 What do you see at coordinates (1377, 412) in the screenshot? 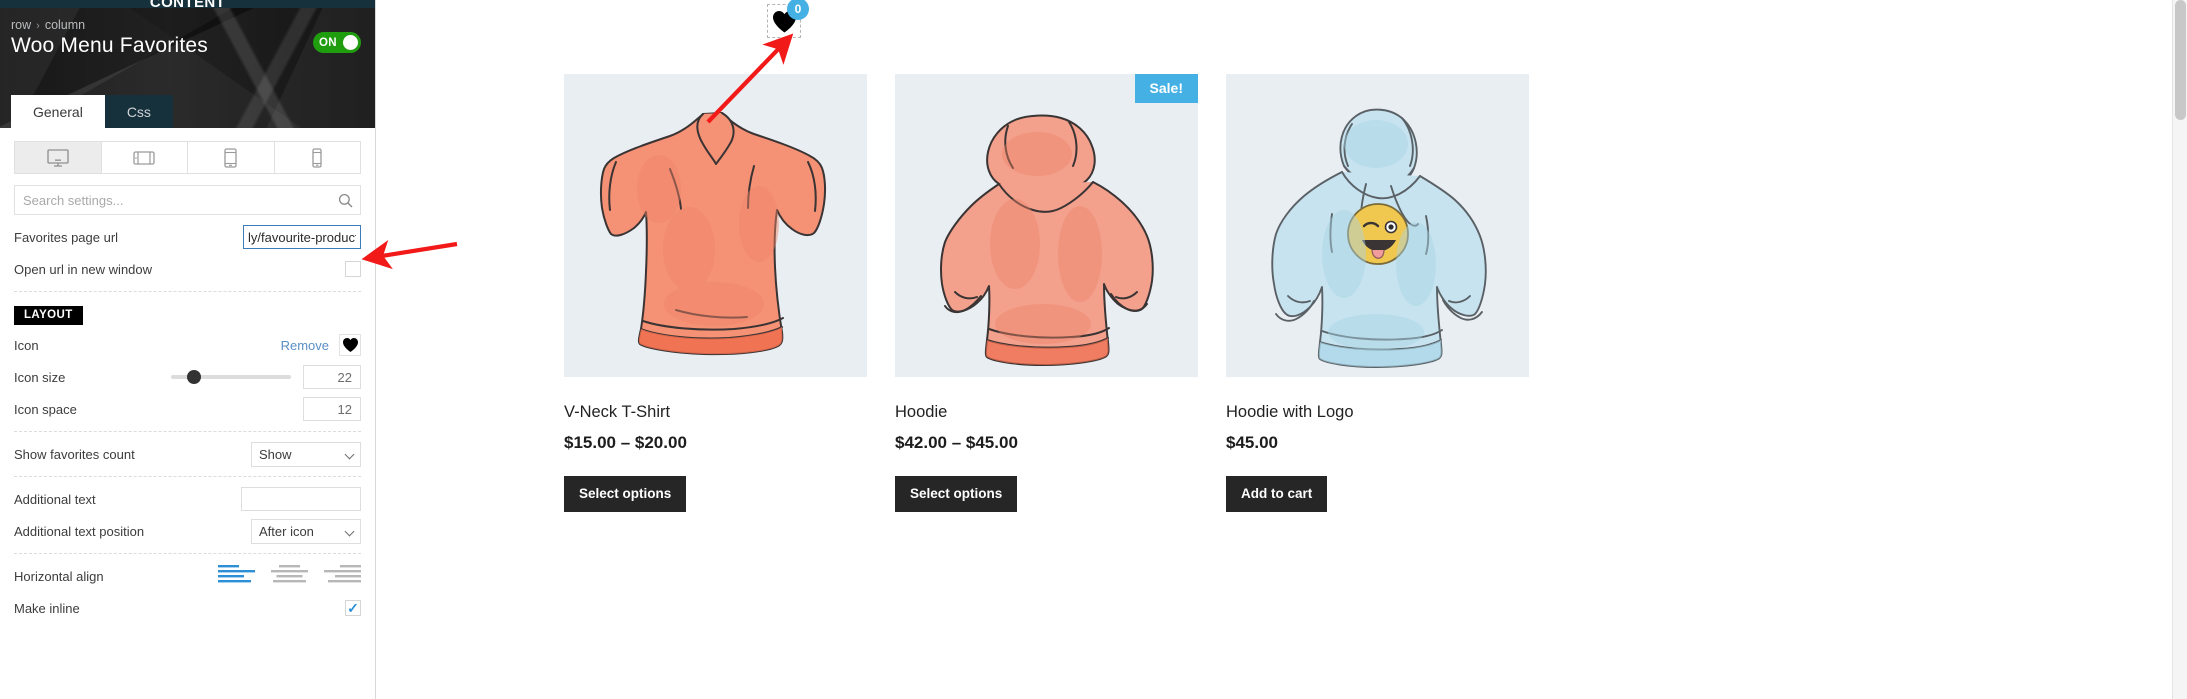
I see `product-title: Hoodie with Logo` at bounding box center [1377, 412].